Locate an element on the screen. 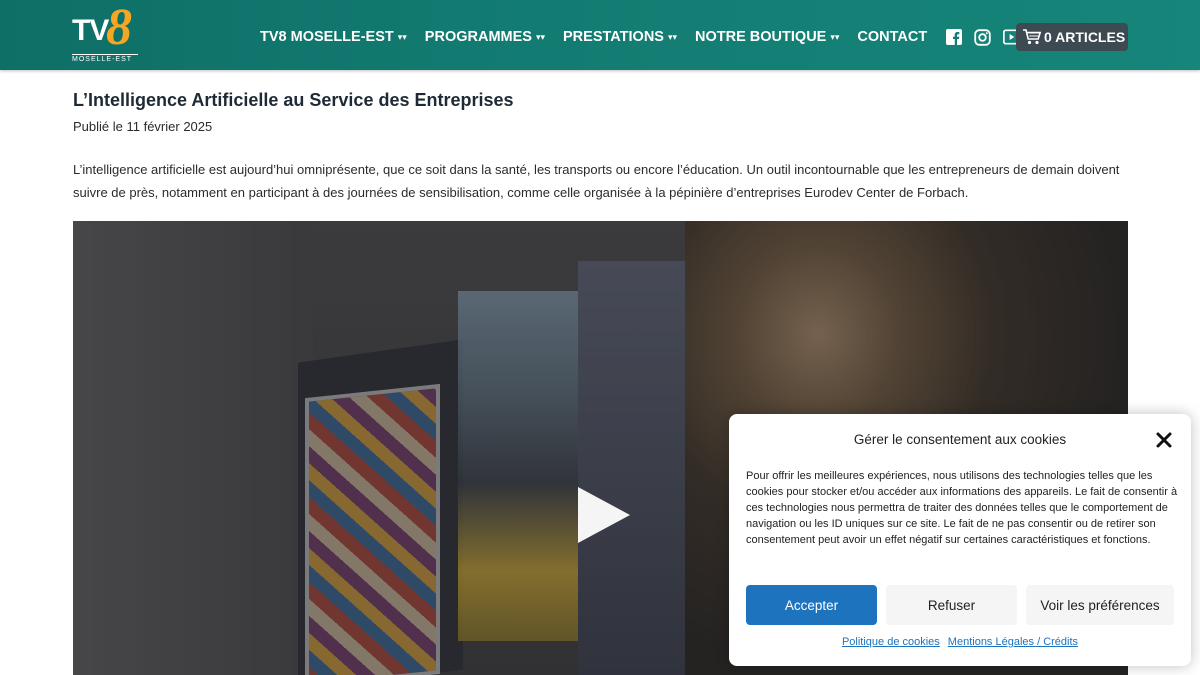 This screenshot has width=1200, height=675. cart-icon is located at coordinates (1032, 37).